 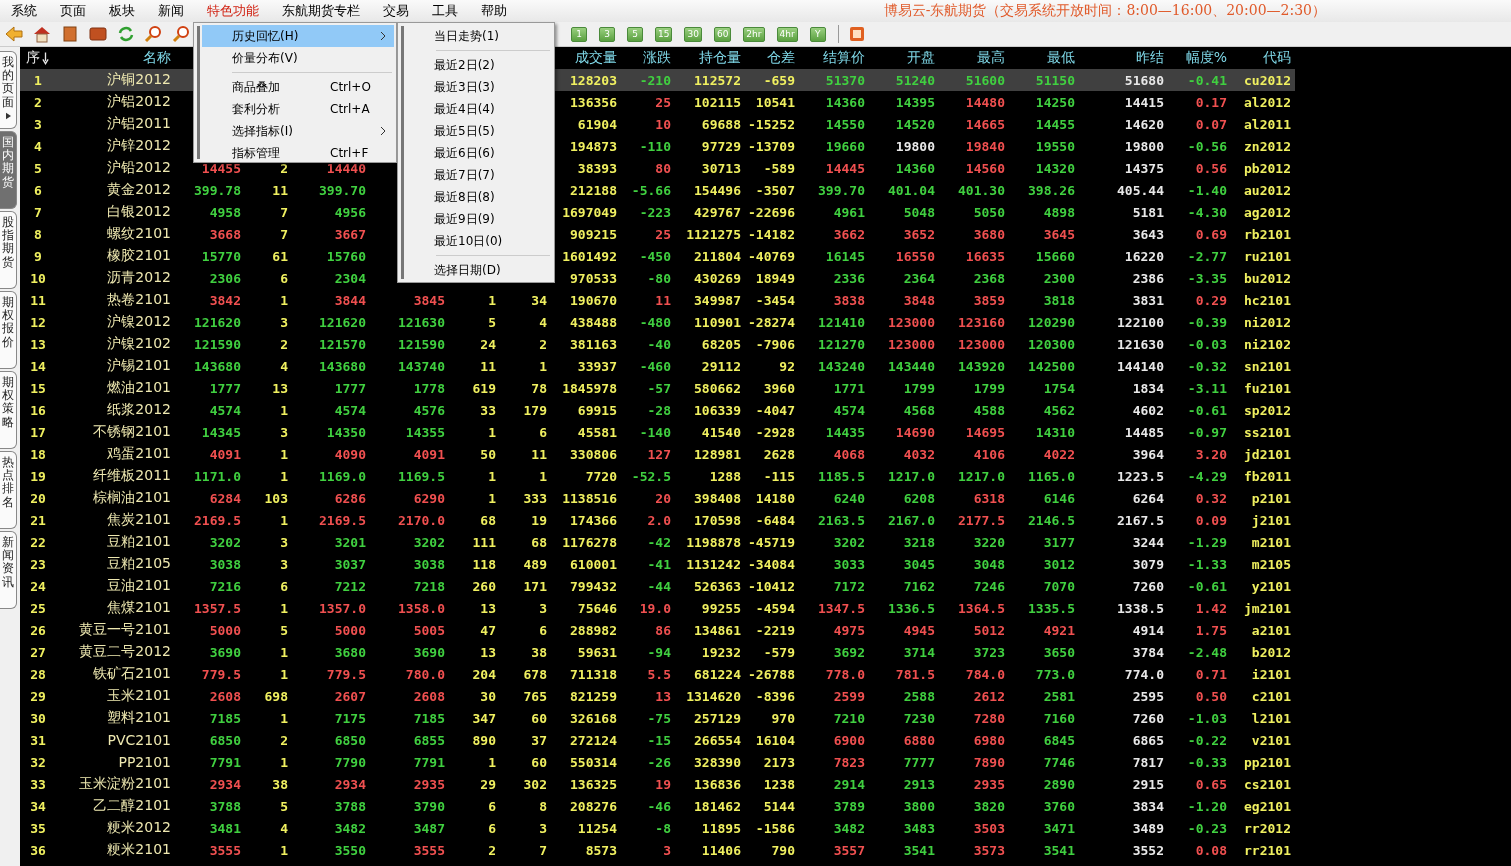 What do you see at coordinates (919, 630) in the screenshot?
I see `table-cell: 4945` at bounding box center [919, 630].